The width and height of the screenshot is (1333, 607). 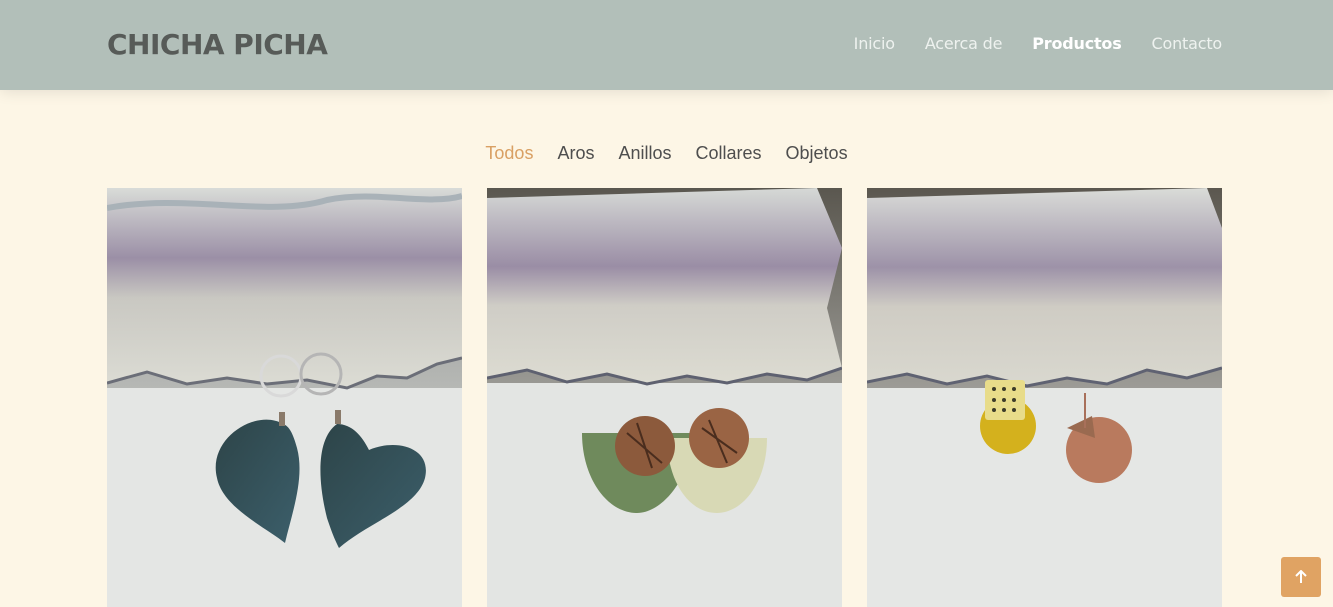 I want to click on filter-aros: Aros, so click(x=575, y=153).